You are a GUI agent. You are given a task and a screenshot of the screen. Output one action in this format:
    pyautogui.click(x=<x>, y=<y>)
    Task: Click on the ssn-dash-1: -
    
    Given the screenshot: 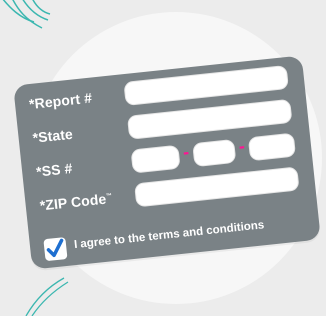 What is the action you would take?
    pyautogui.click(x=186, y=152)
    